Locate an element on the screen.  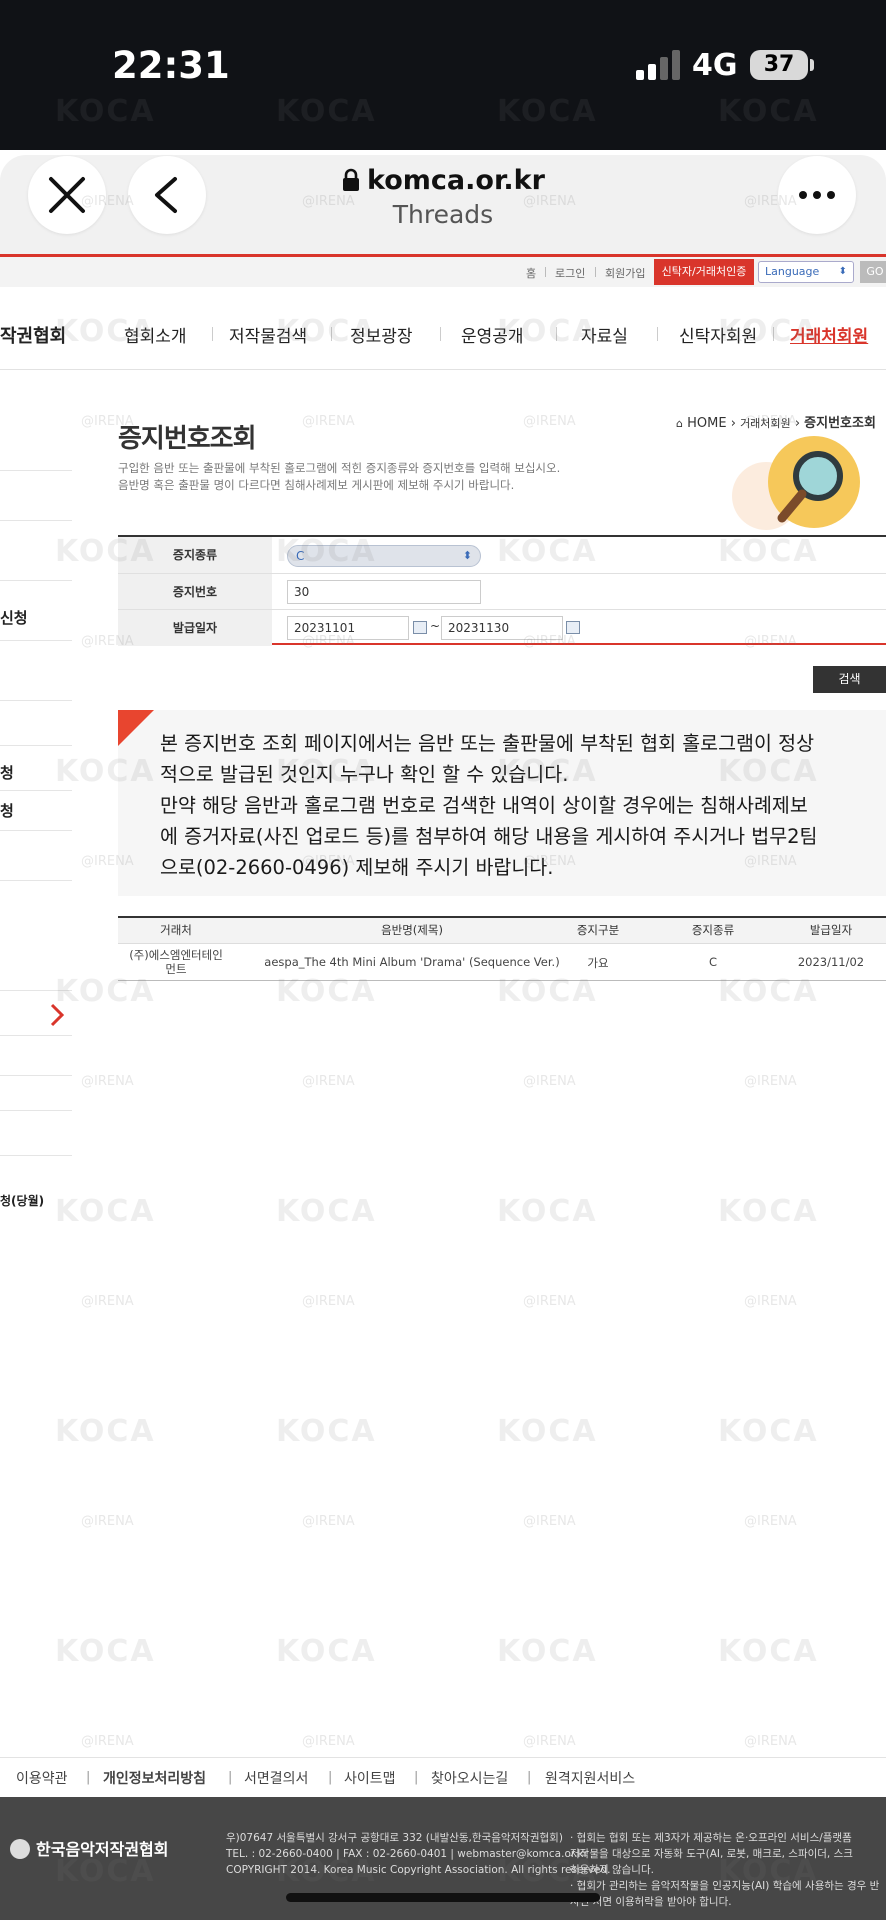
site-logo: 작권협회 is located at coordinates (33, 335).